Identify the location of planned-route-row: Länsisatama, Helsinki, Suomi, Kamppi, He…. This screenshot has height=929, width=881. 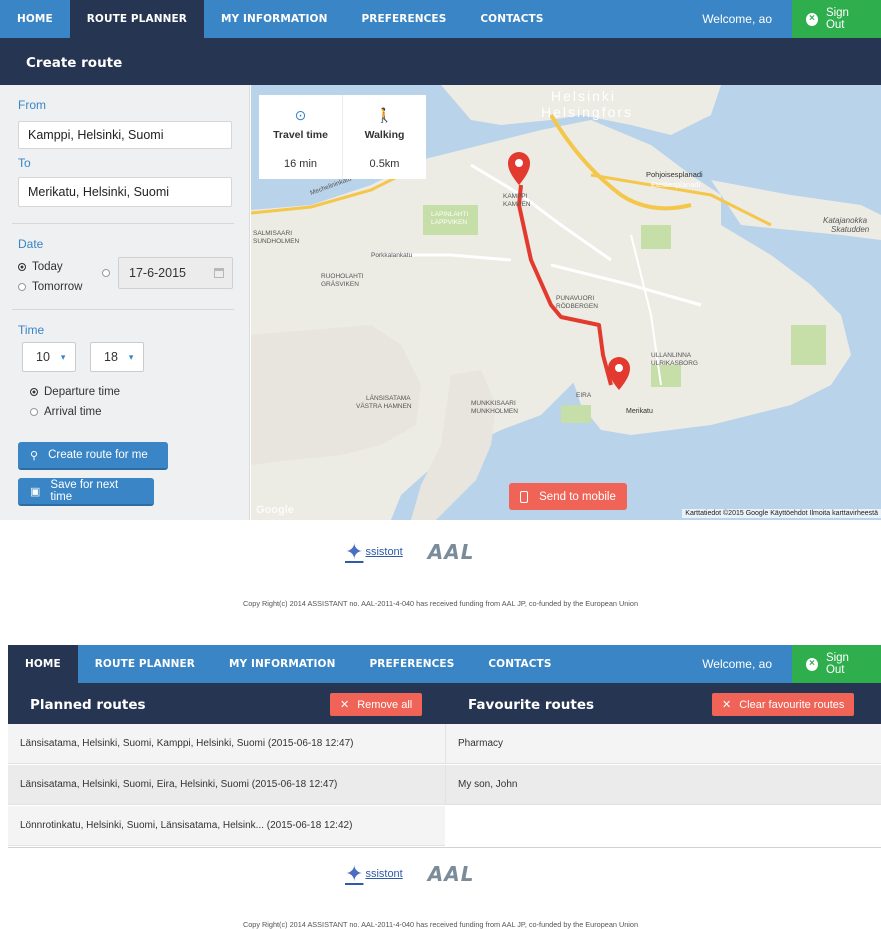
(226, 744).